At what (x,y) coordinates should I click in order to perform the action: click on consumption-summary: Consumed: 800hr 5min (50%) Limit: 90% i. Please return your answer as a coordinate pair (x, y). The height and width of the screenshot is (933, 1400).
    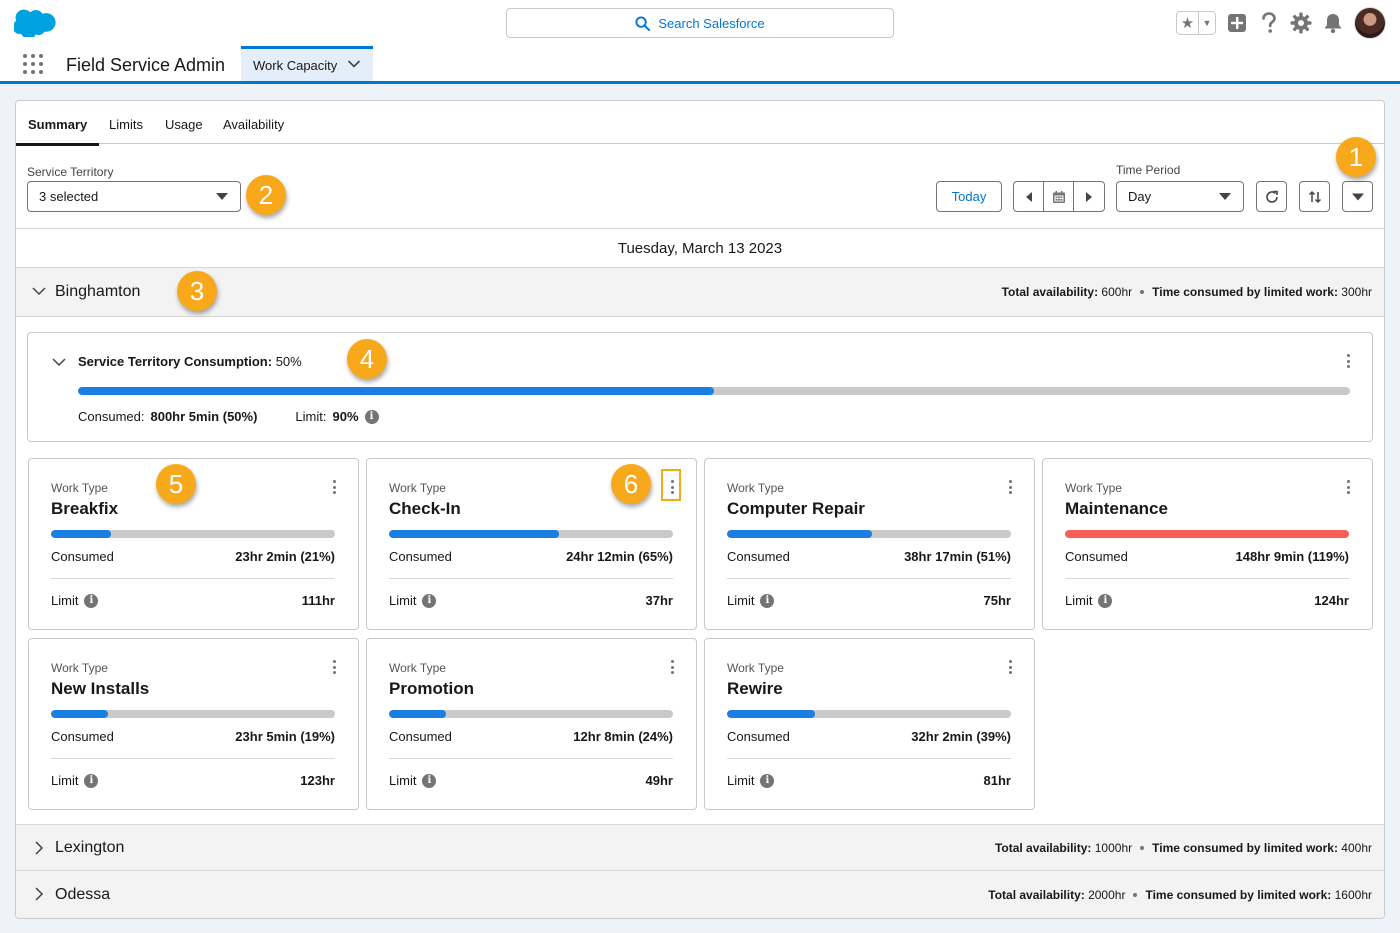
    Looking at the image, I should click on (228, 416).